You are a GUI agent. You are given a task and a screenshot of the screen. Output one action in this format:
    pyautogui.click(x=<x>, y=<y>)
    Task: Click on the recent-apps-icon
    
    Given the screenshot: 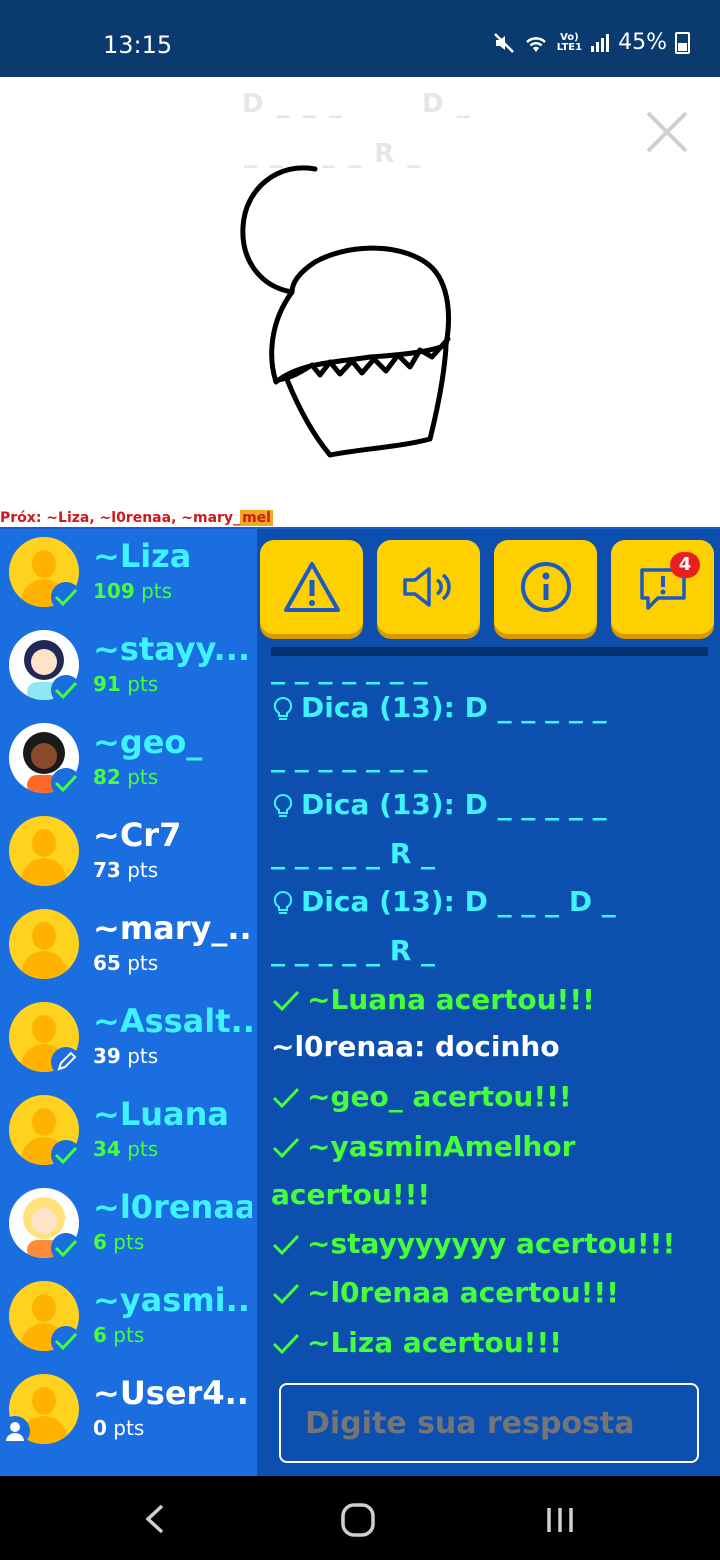 What is the action you would take?
    pyautogui.click(x=560, y=1520)
    